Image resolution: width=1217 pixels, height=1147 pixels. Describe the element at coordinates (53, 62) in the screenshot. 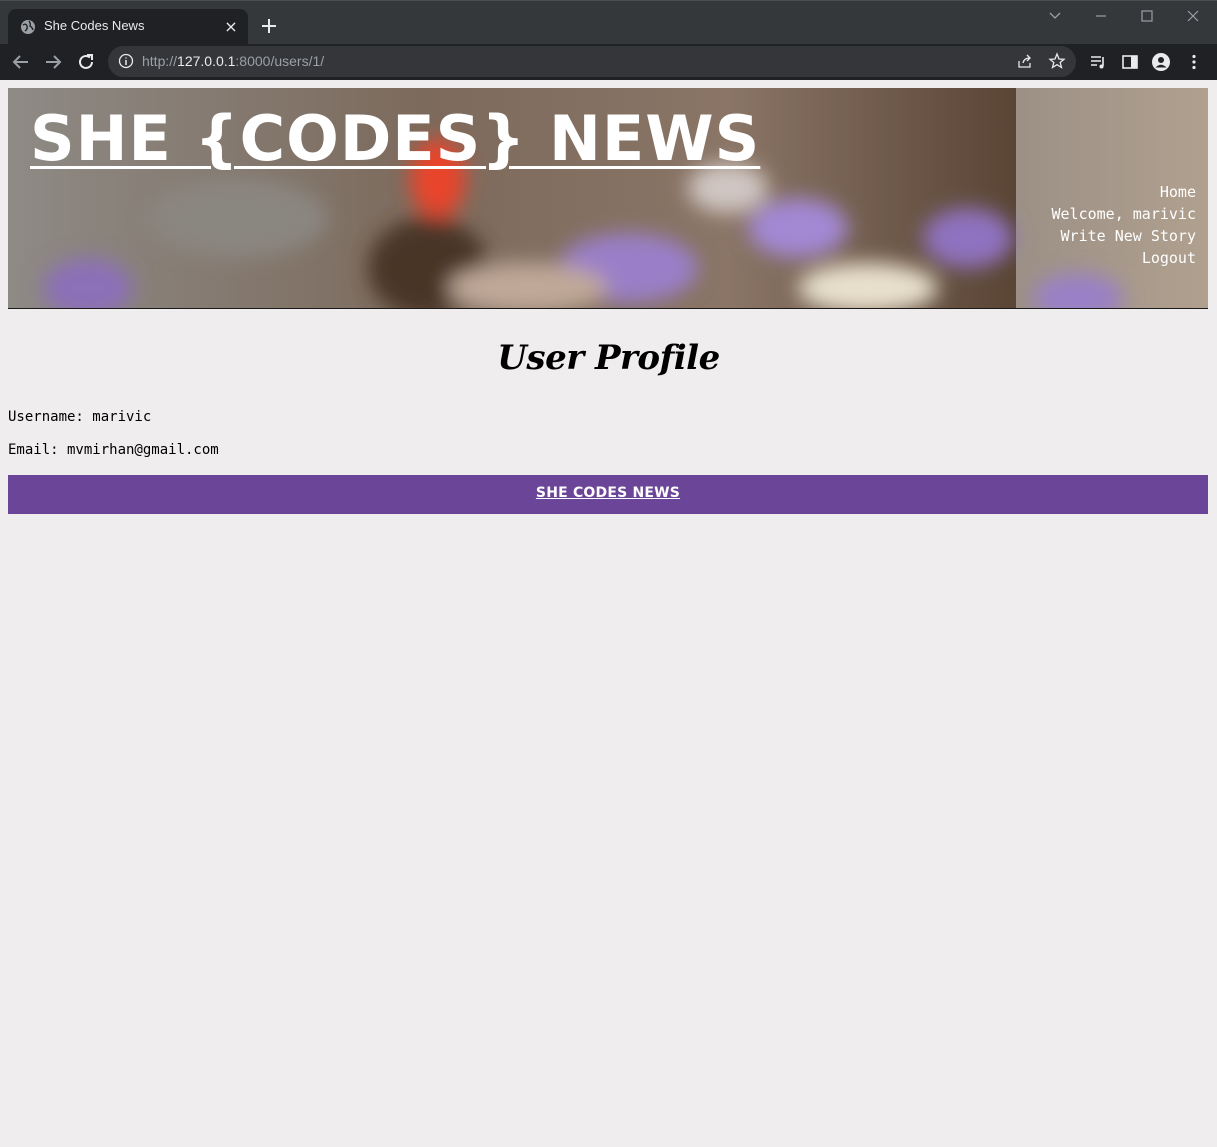

I see `forward-icon` at that location.